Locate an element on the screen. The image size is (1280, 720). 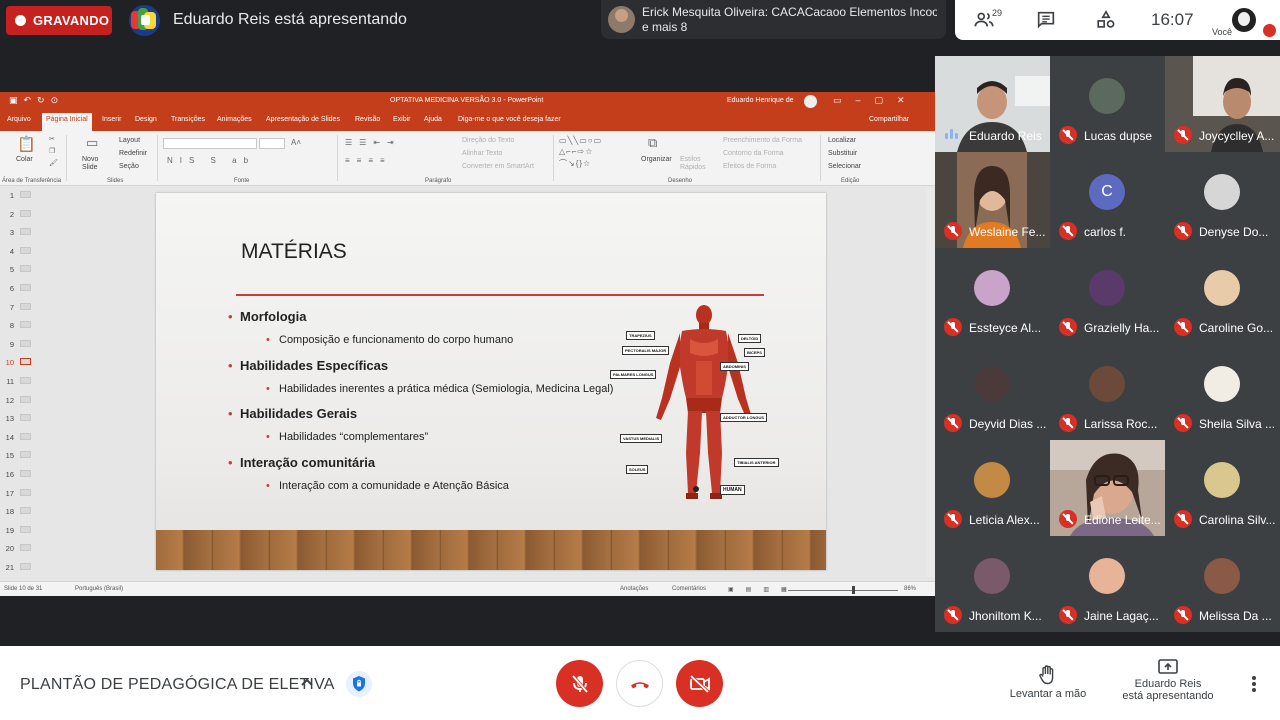
tab-animacoes: Animações is located at coordinates (234, 119).